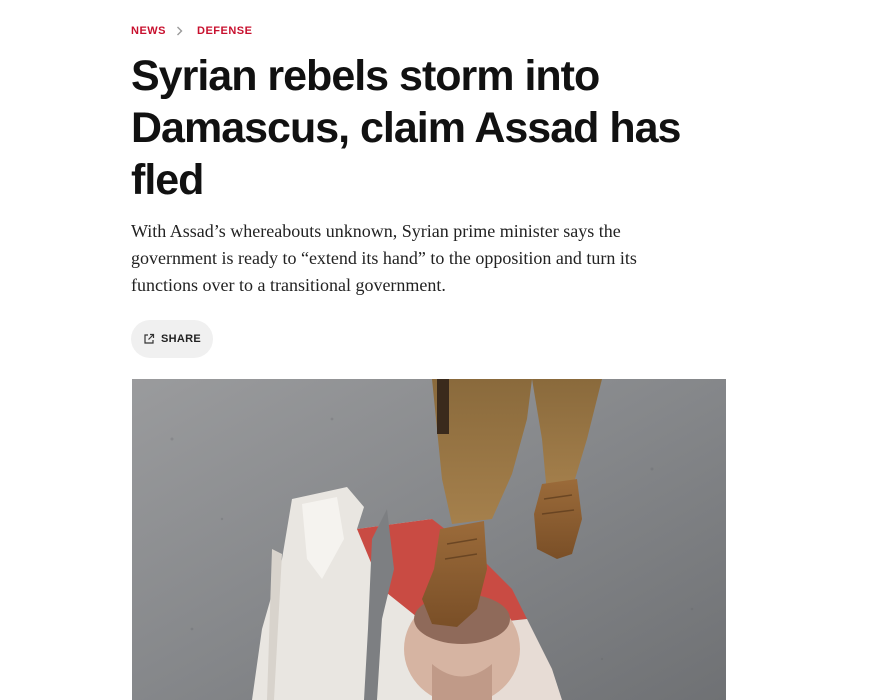 The image size is (869, 700). What do you see at coordinates (191, 31) in the screenshot?
I see `breadcrumb: NEWS DEFENSE` at bounding box center [191, 31].